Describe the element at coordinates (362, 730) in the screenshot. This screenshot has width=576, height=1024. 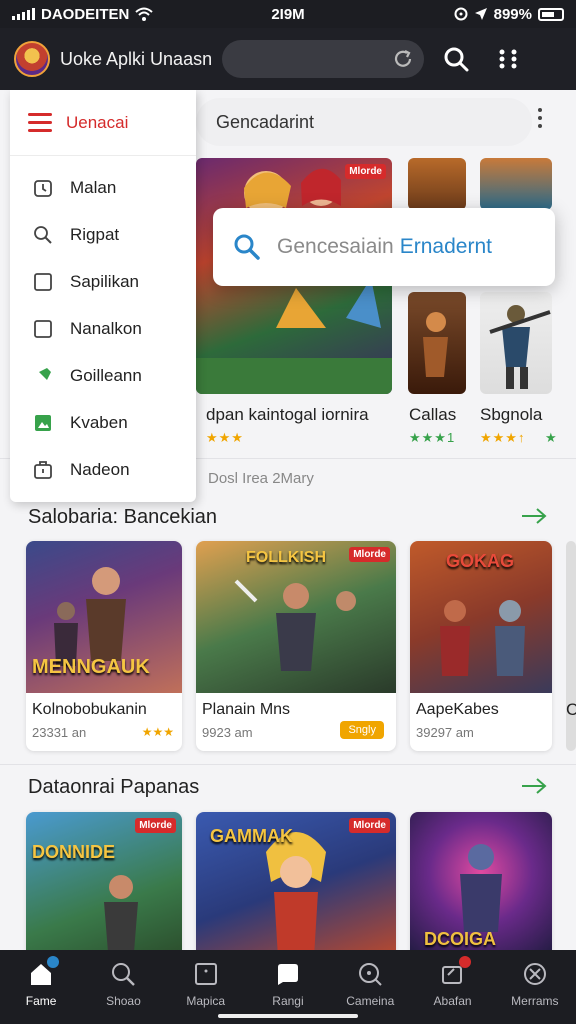
I see `card-tag: Sngly` at that location.